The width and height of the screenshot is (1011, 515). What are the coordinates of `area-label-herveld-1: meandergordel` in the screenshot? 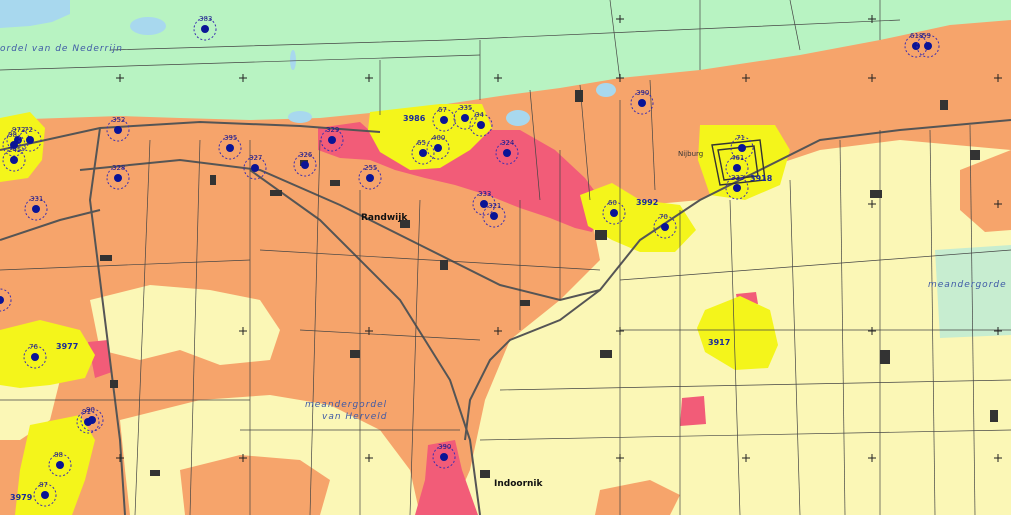 It's located at (346, 405).